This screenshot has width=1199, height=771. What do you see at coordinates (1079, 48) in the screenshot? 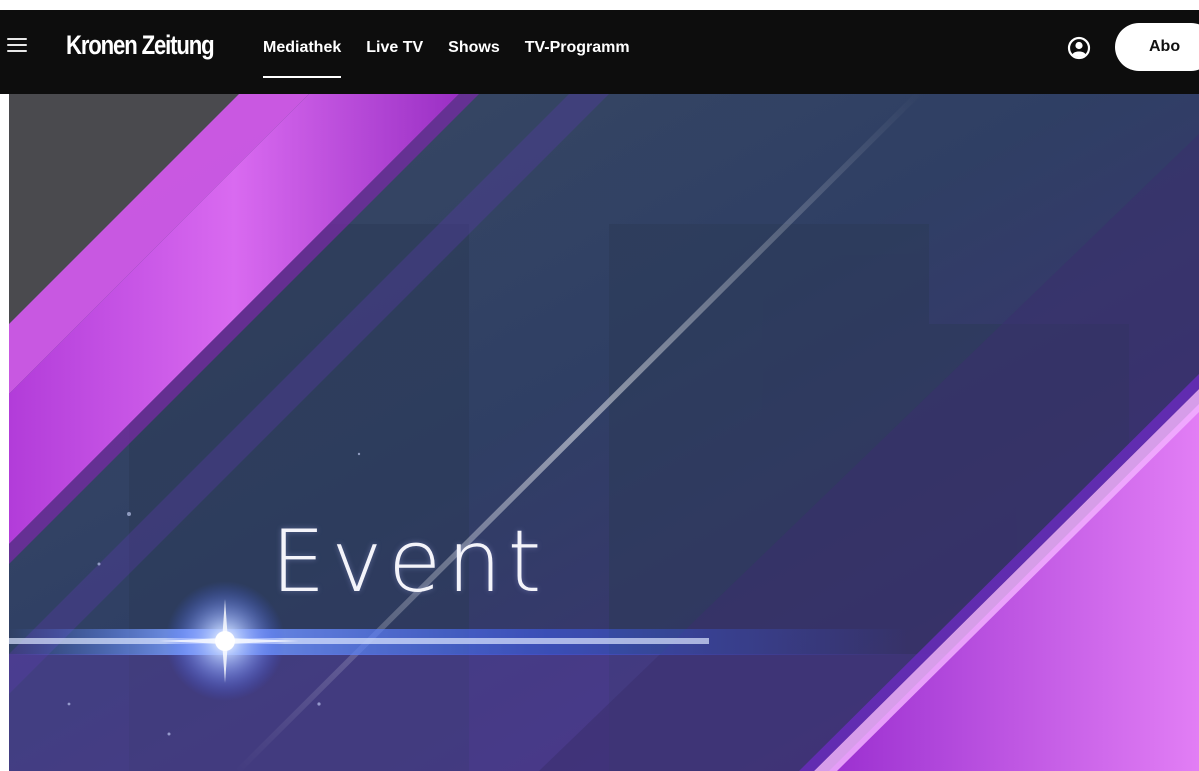
I see `user-circle-icon` at bounding box center [1079, 48].